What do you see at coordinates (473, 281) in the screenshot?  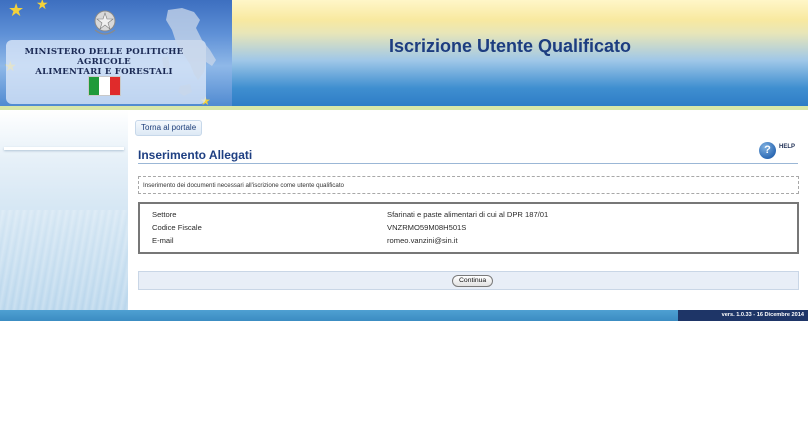 I see `continue-button: Continua` at bounding box center [473, 281].